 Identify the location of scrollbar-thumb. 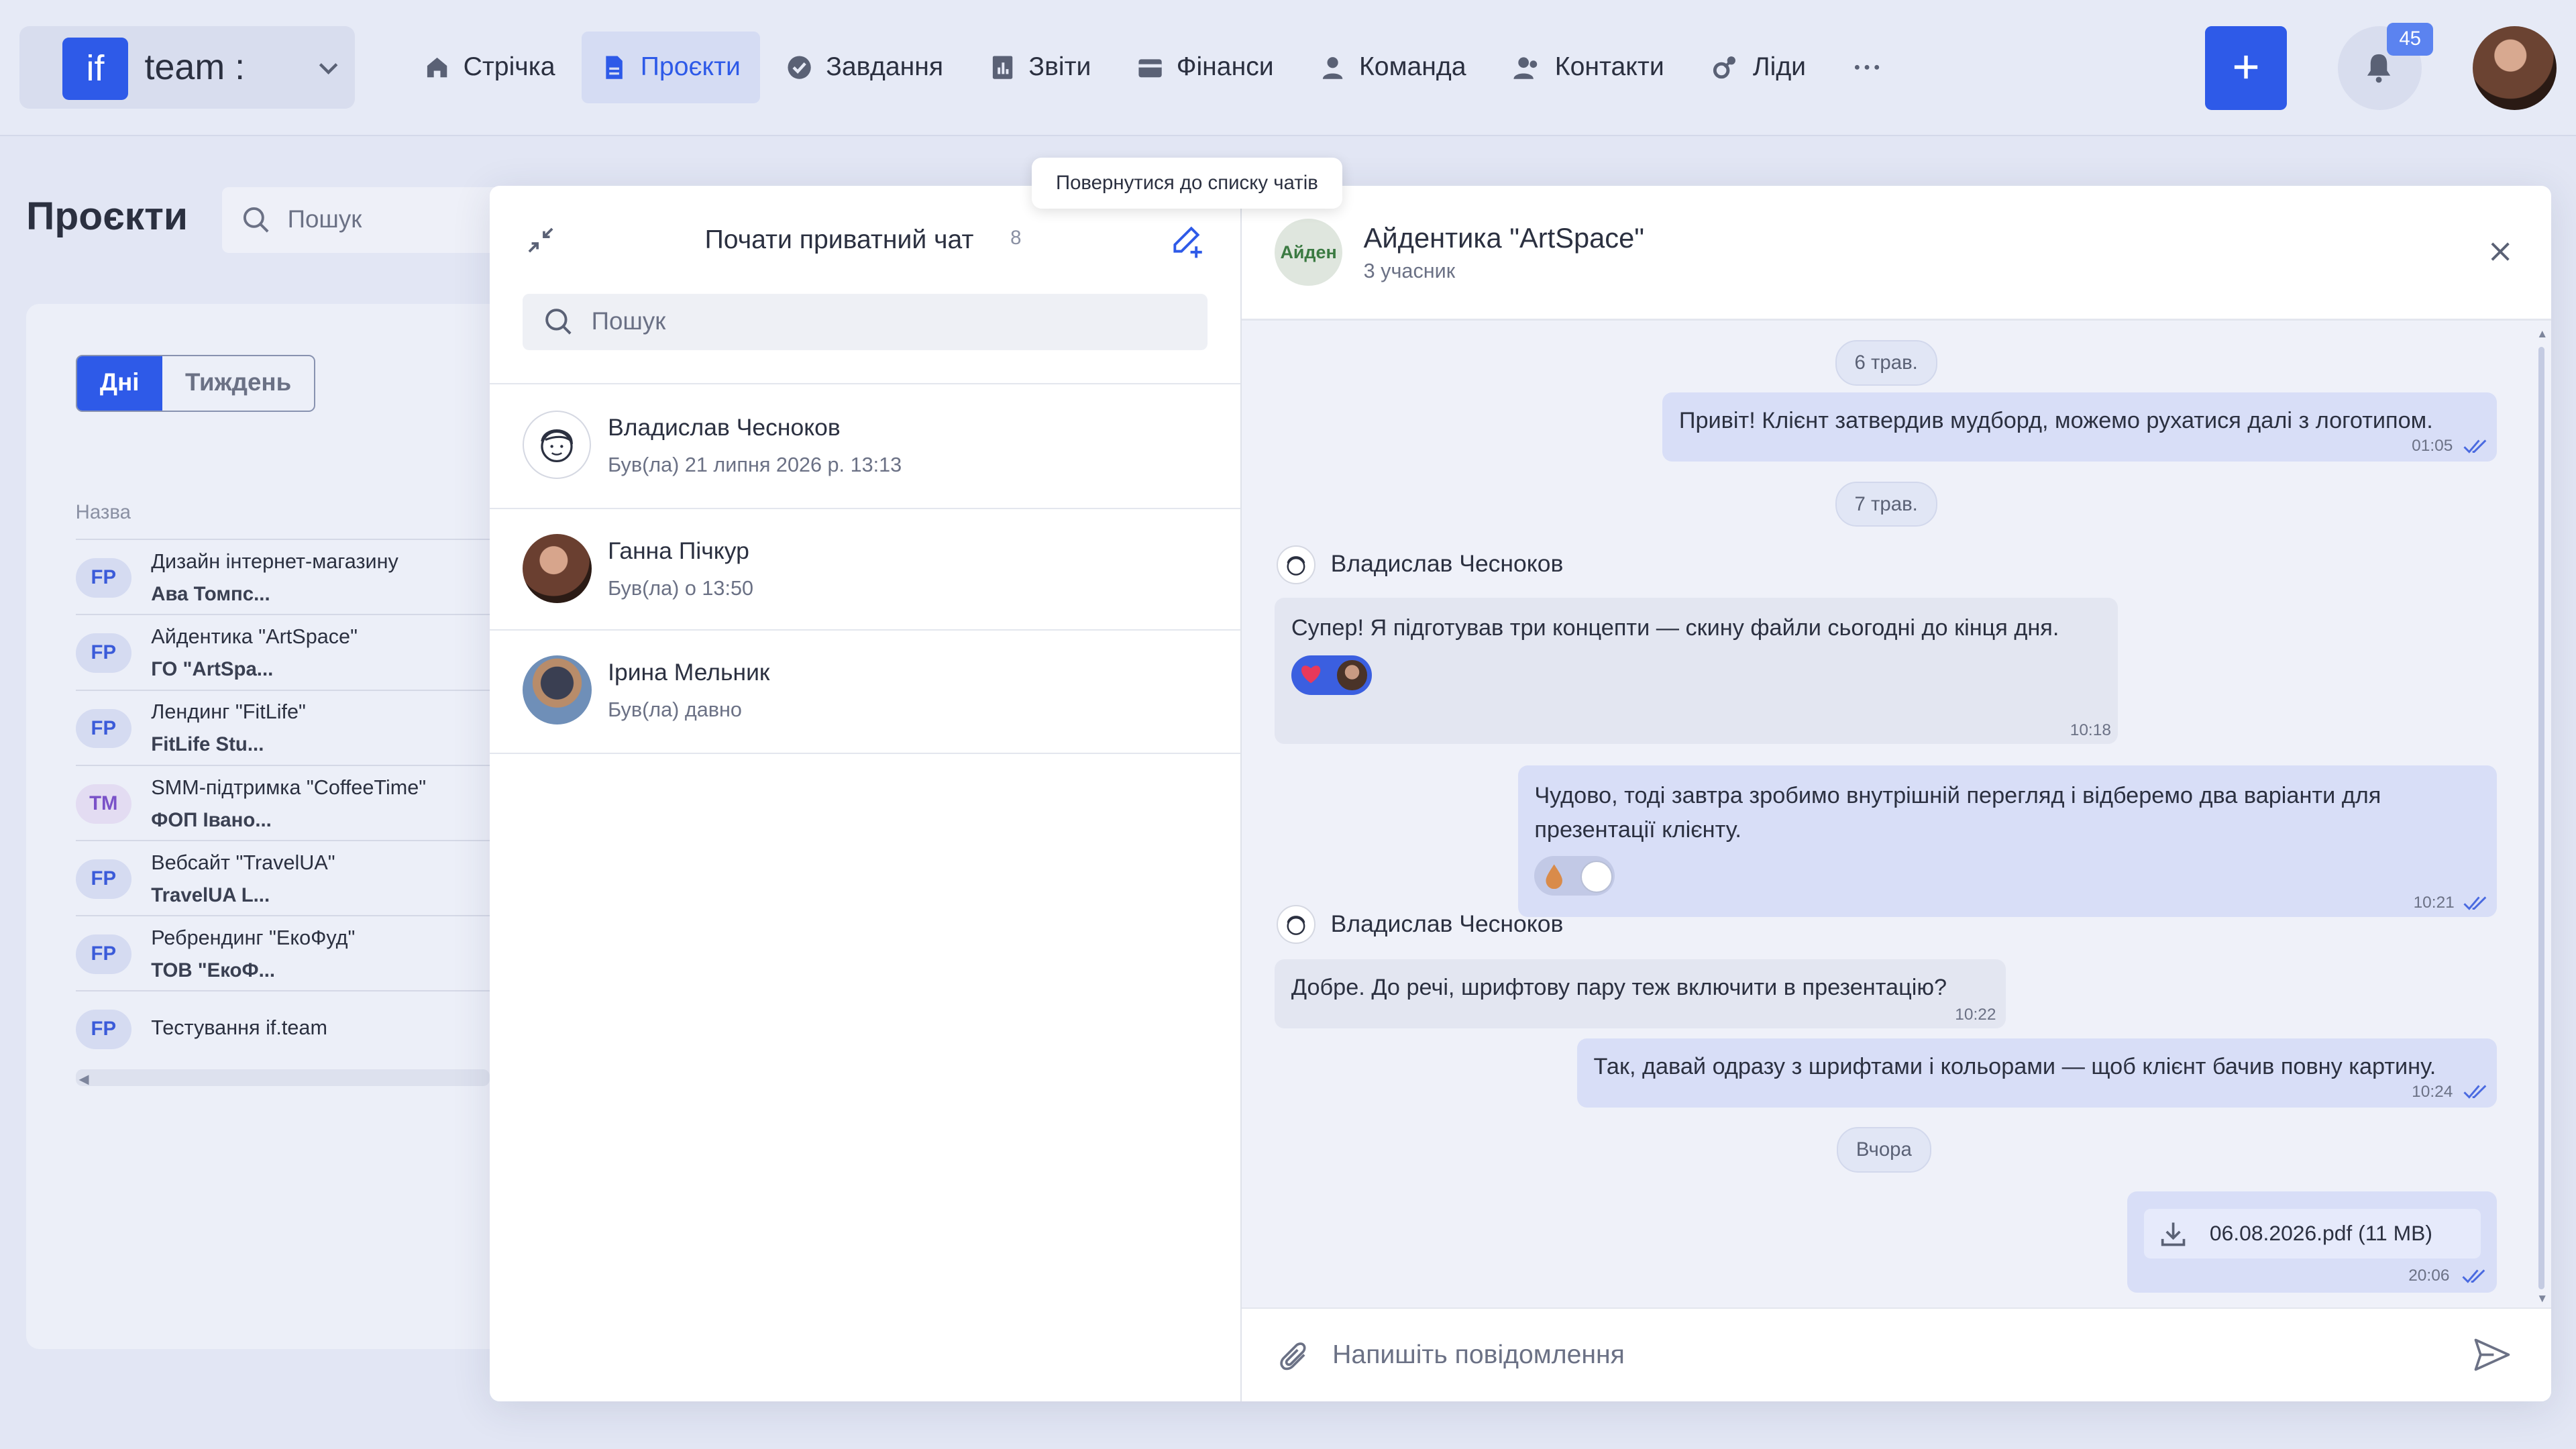
(2541, 818).